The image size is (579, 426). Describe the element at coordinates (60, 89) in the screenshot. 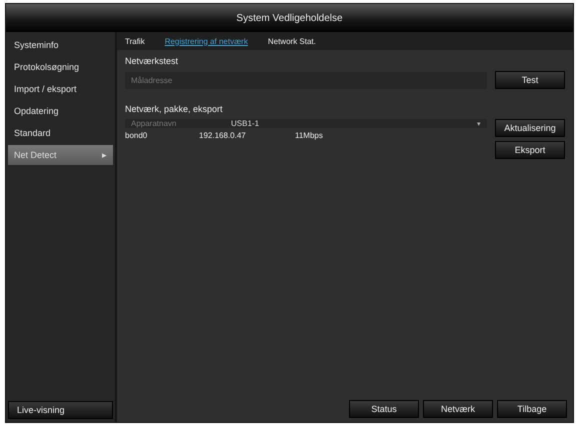

I see `sidebar-item: Import / eksport` at that location.